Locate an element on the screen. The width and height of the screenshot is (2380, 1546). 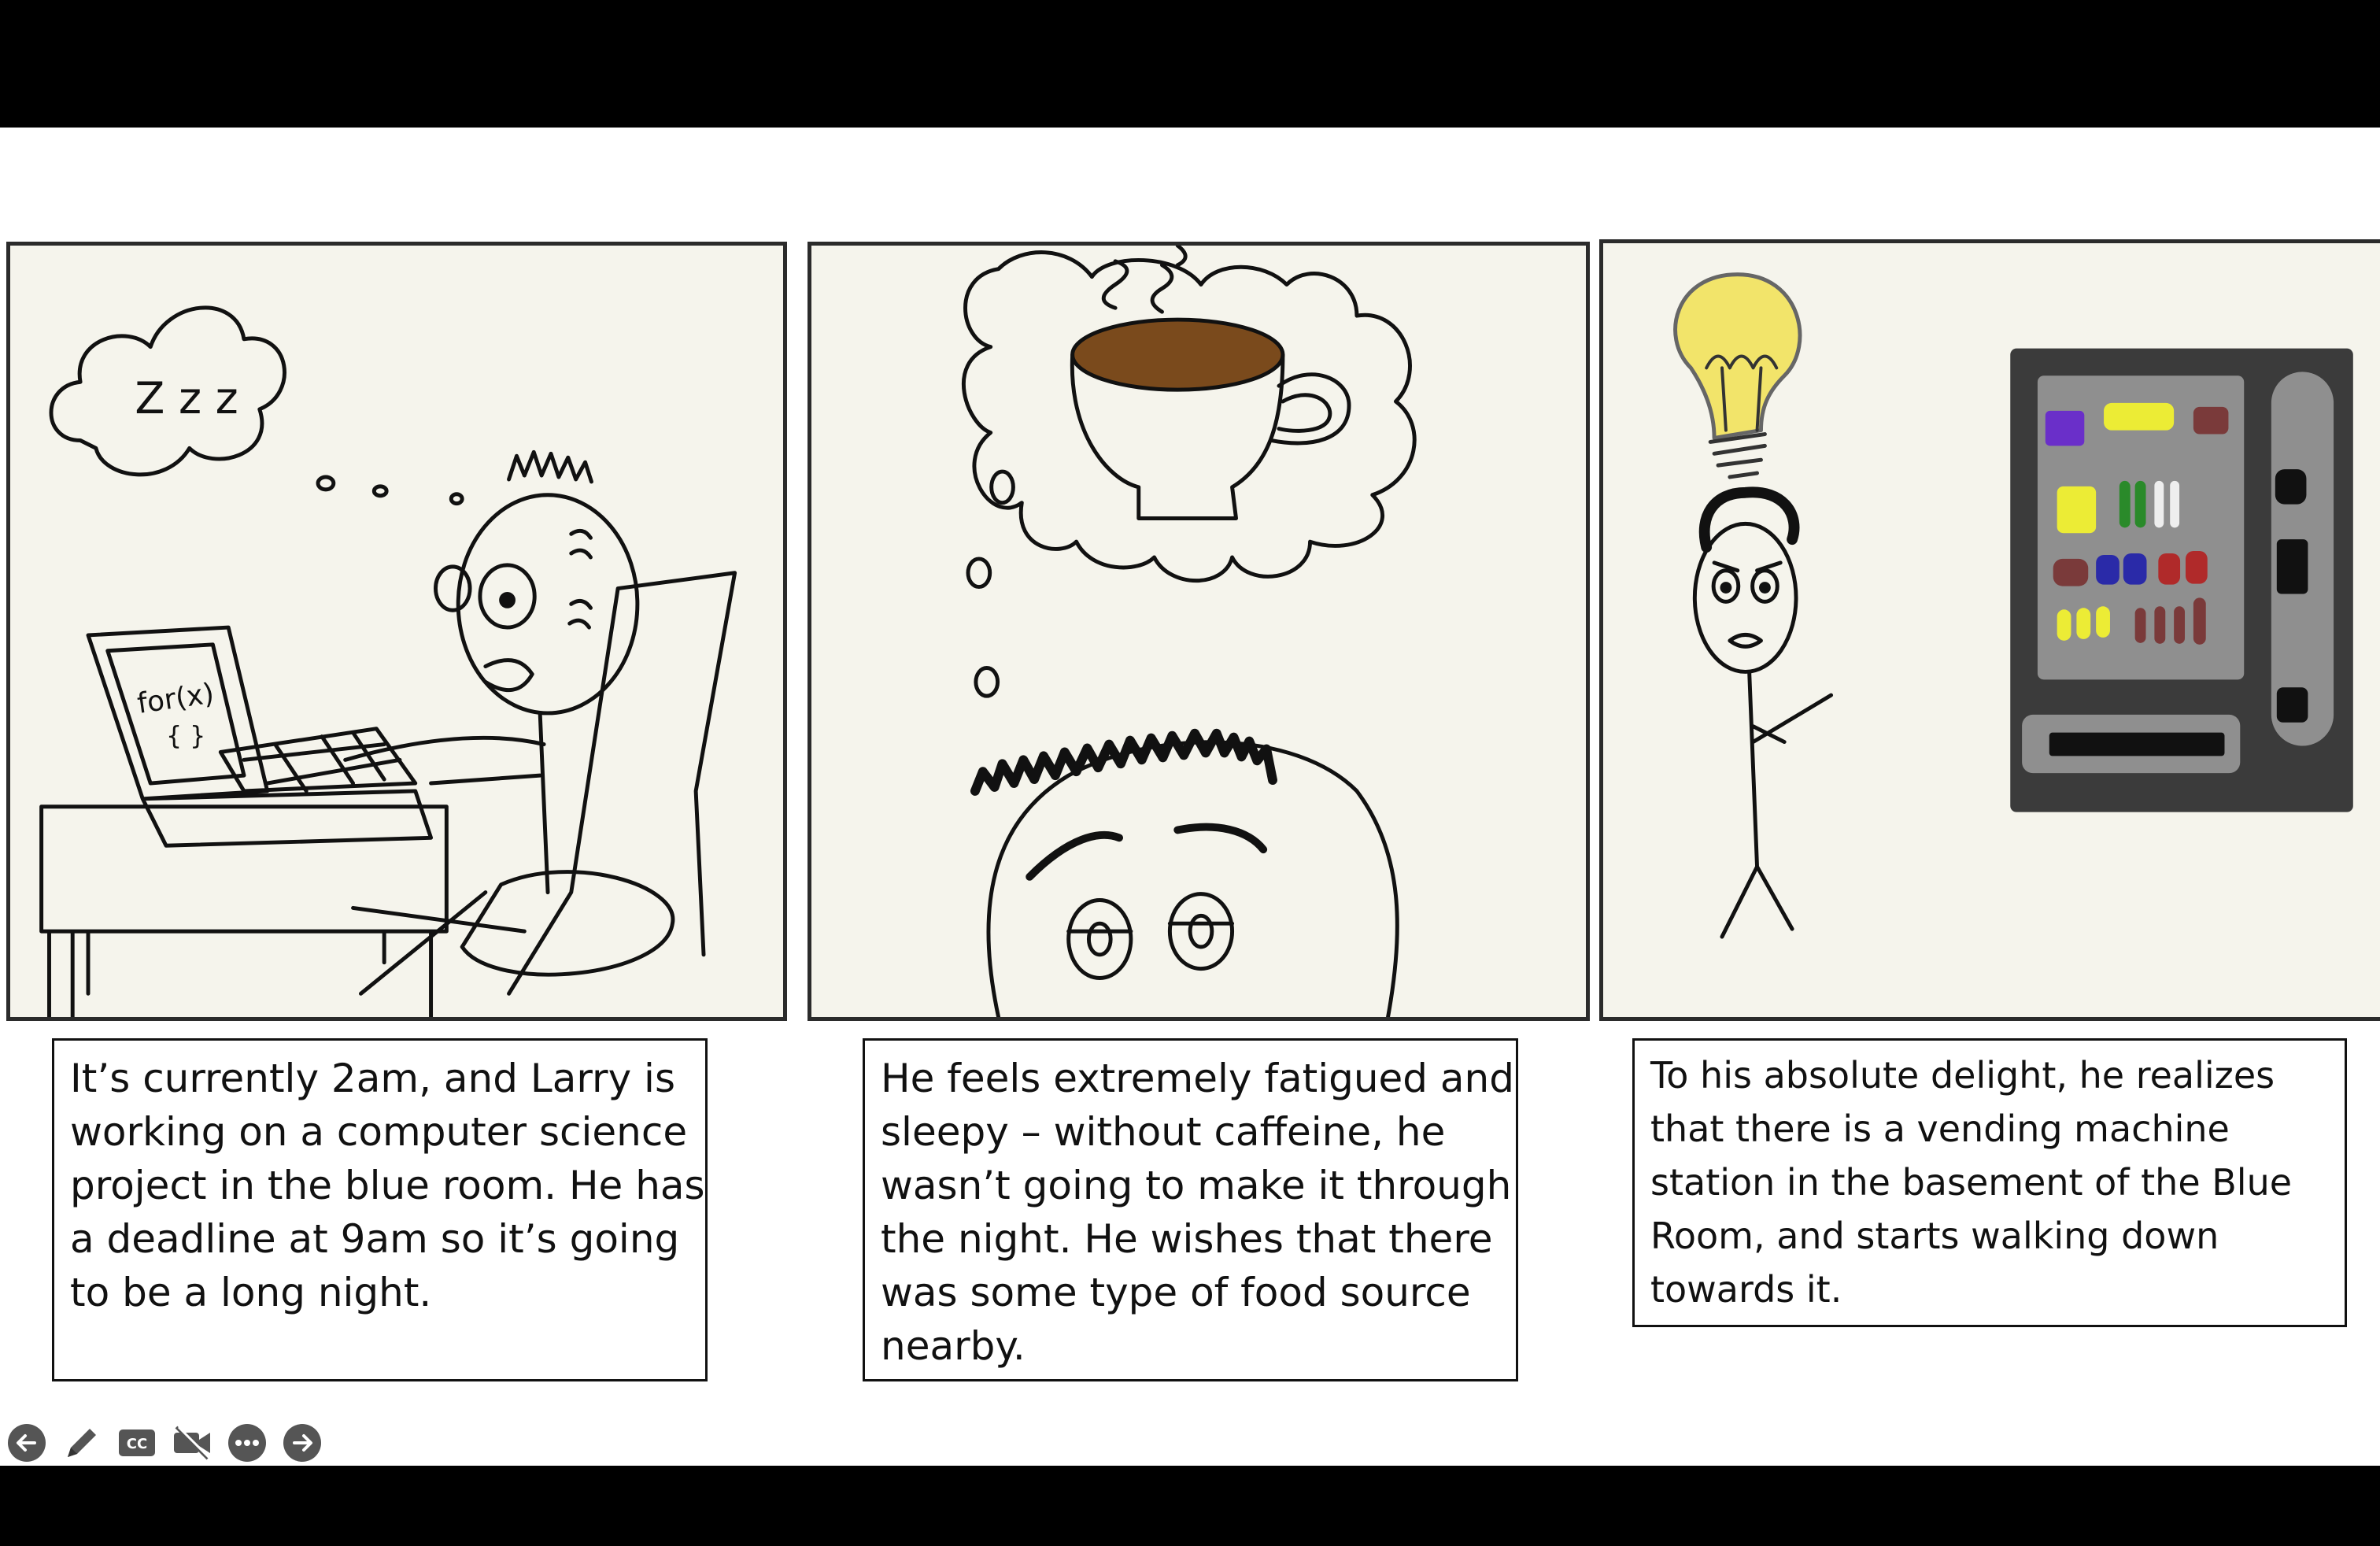
panel-3-drawing is located at coordinates (2013, 605).